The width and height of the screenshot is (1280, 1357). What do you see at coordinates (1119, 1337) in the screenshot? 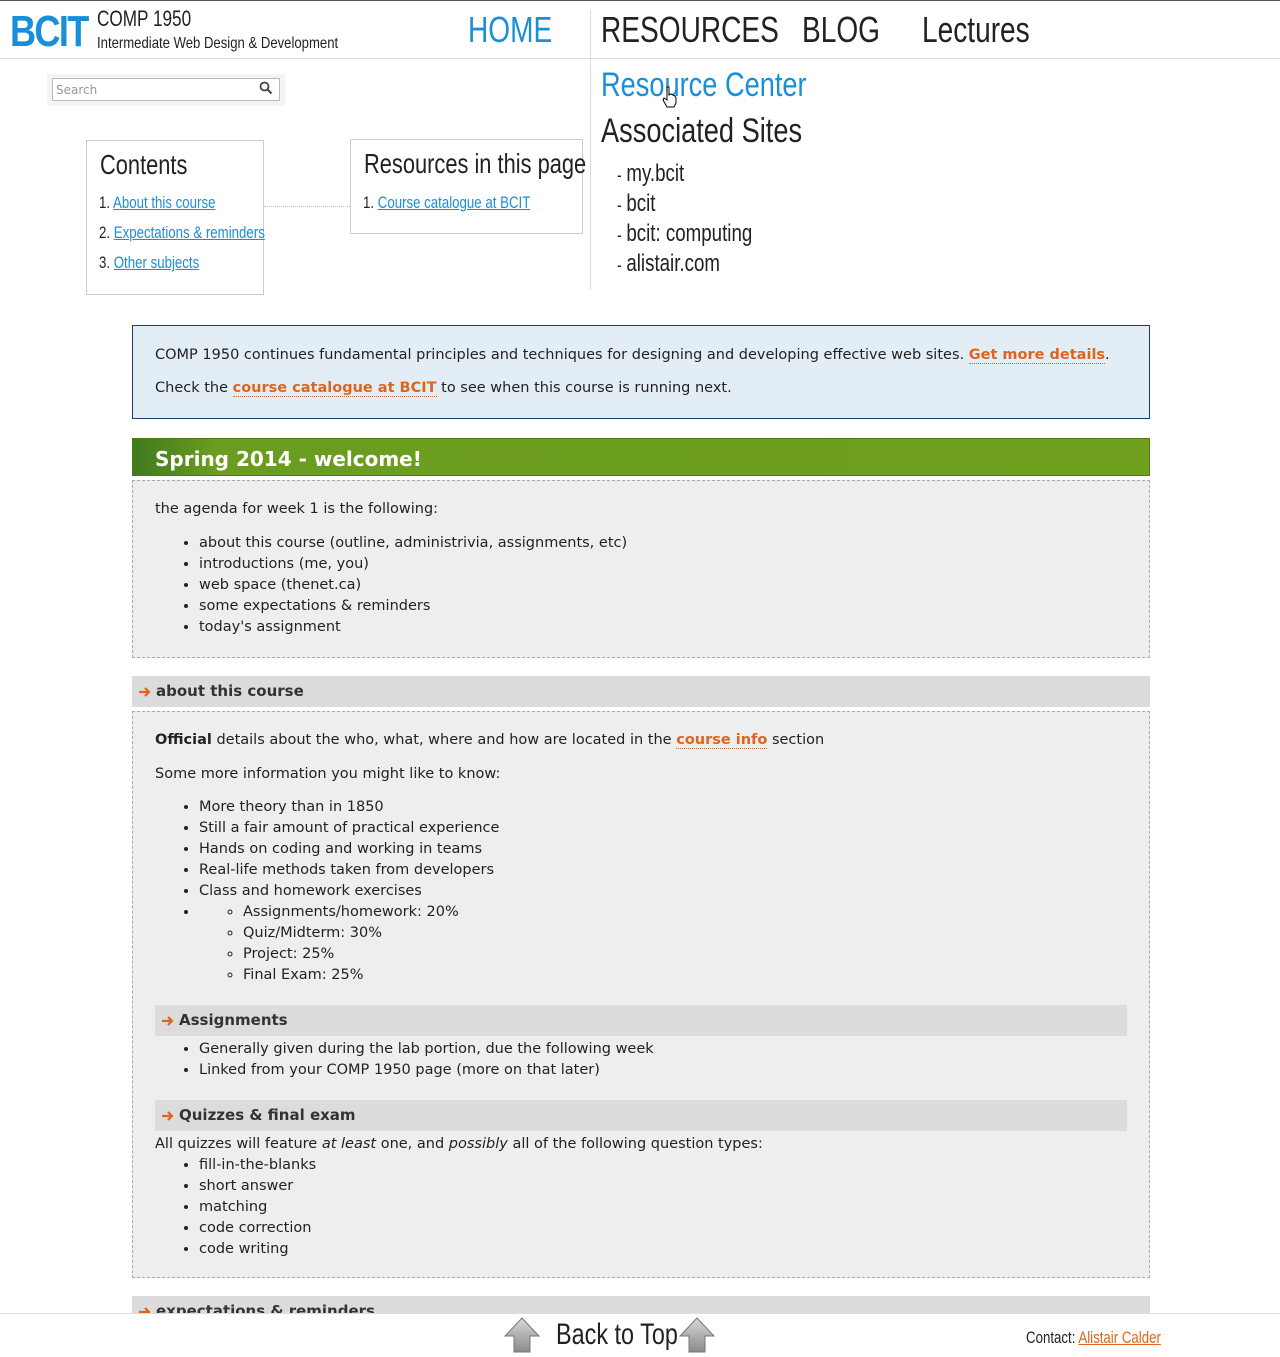
I see `contact-link: Alistair Calder` at bounding box center [1119, 1337].